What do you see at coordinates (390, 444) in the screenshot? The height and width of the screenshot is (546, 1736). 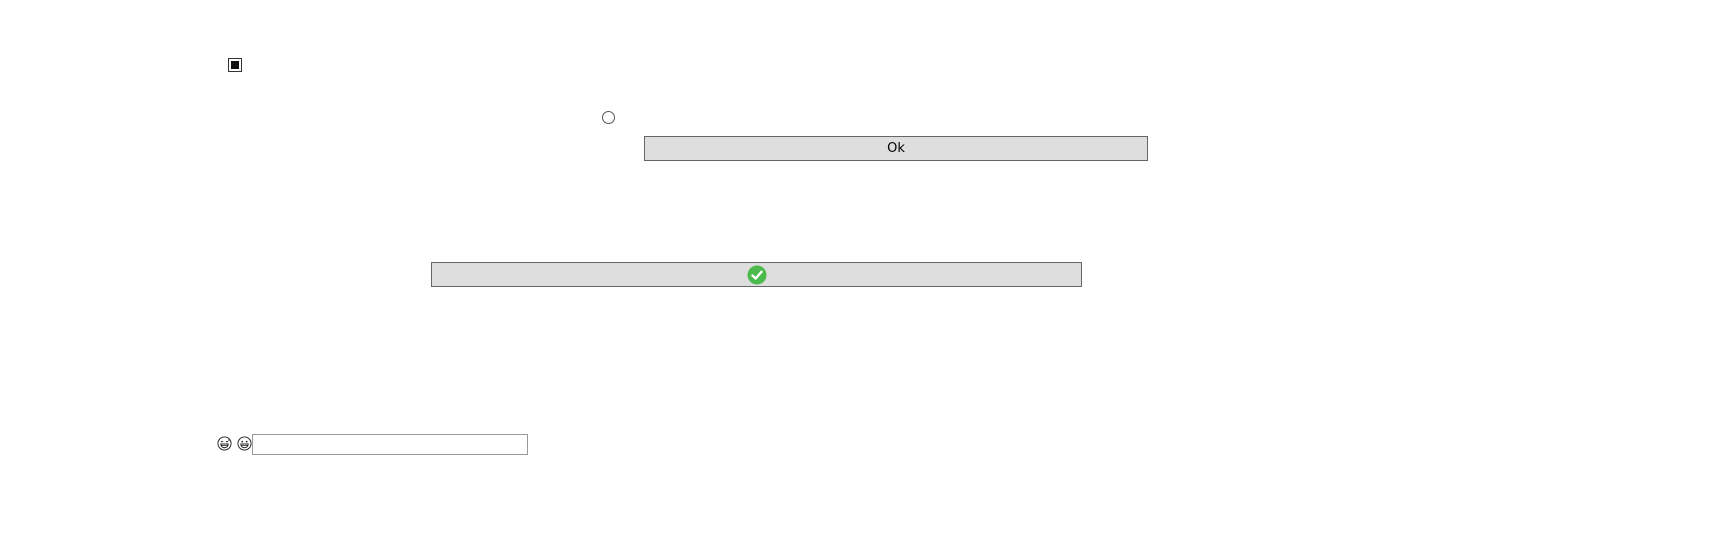 I see `text-input` at bounding box center [390, 444].